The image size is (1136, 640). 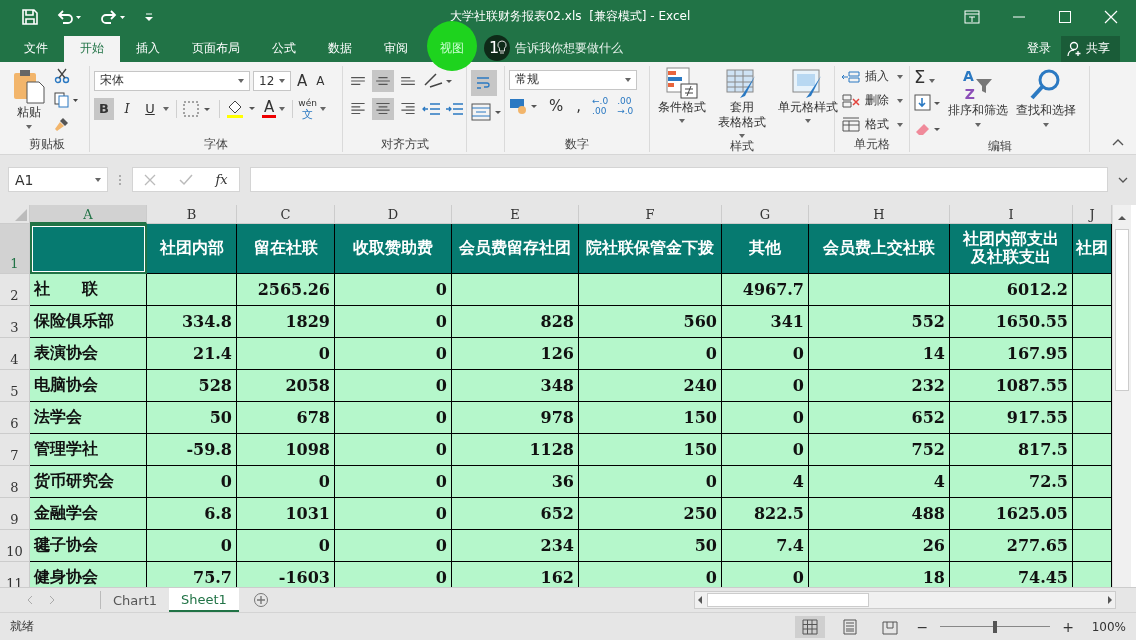 I want to click on vertical-scrollbar, so click(x=1121, y=396).